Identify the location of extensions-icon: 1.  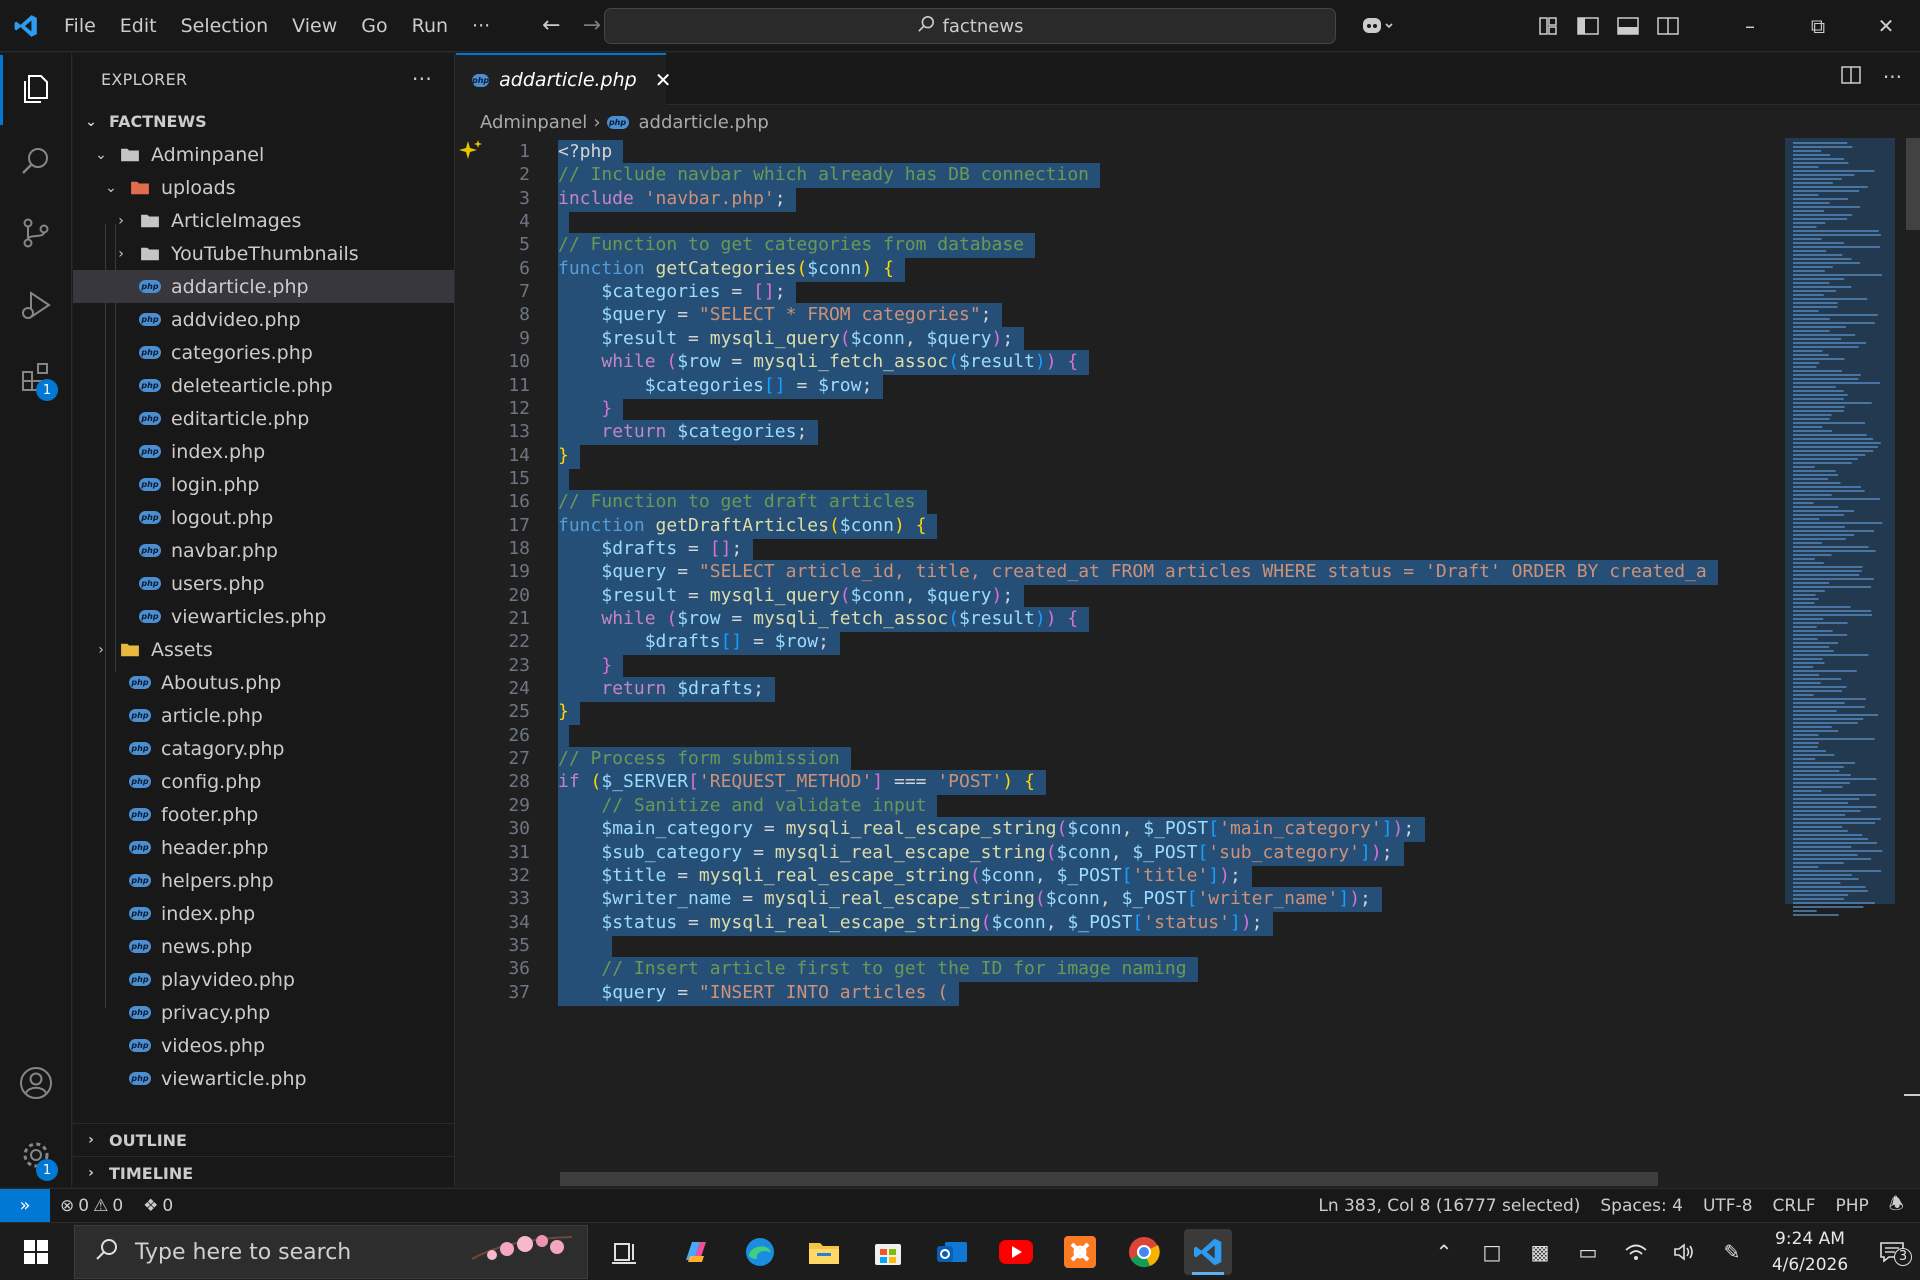
(36, 377).